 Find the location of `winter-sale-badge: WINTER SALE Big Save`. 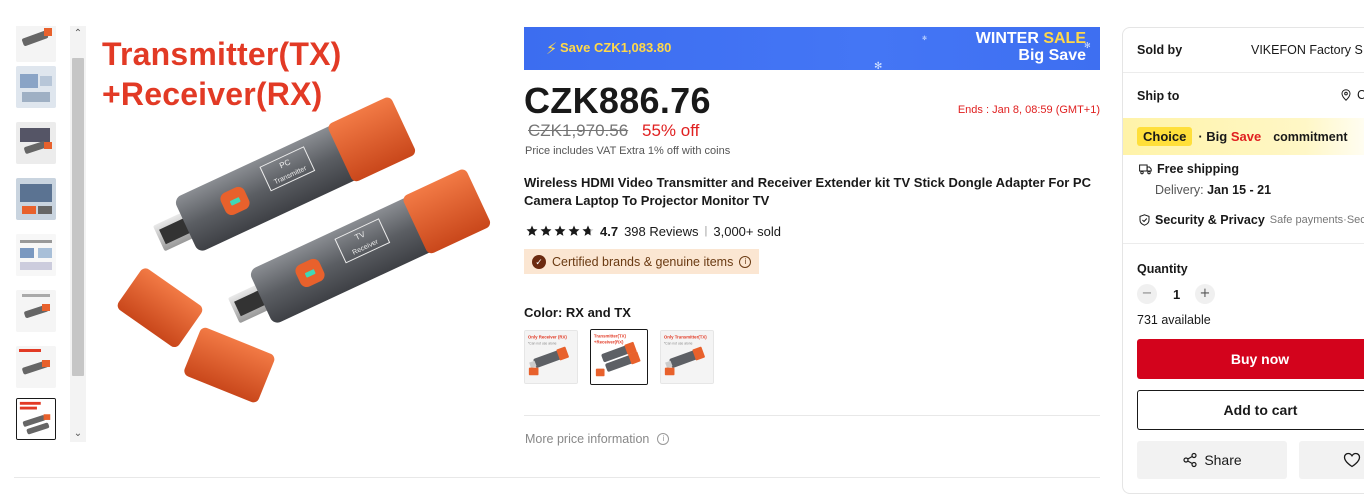

winter-sale-badge: WINTER SALE Big Save is located at coordinates (1031, 47).